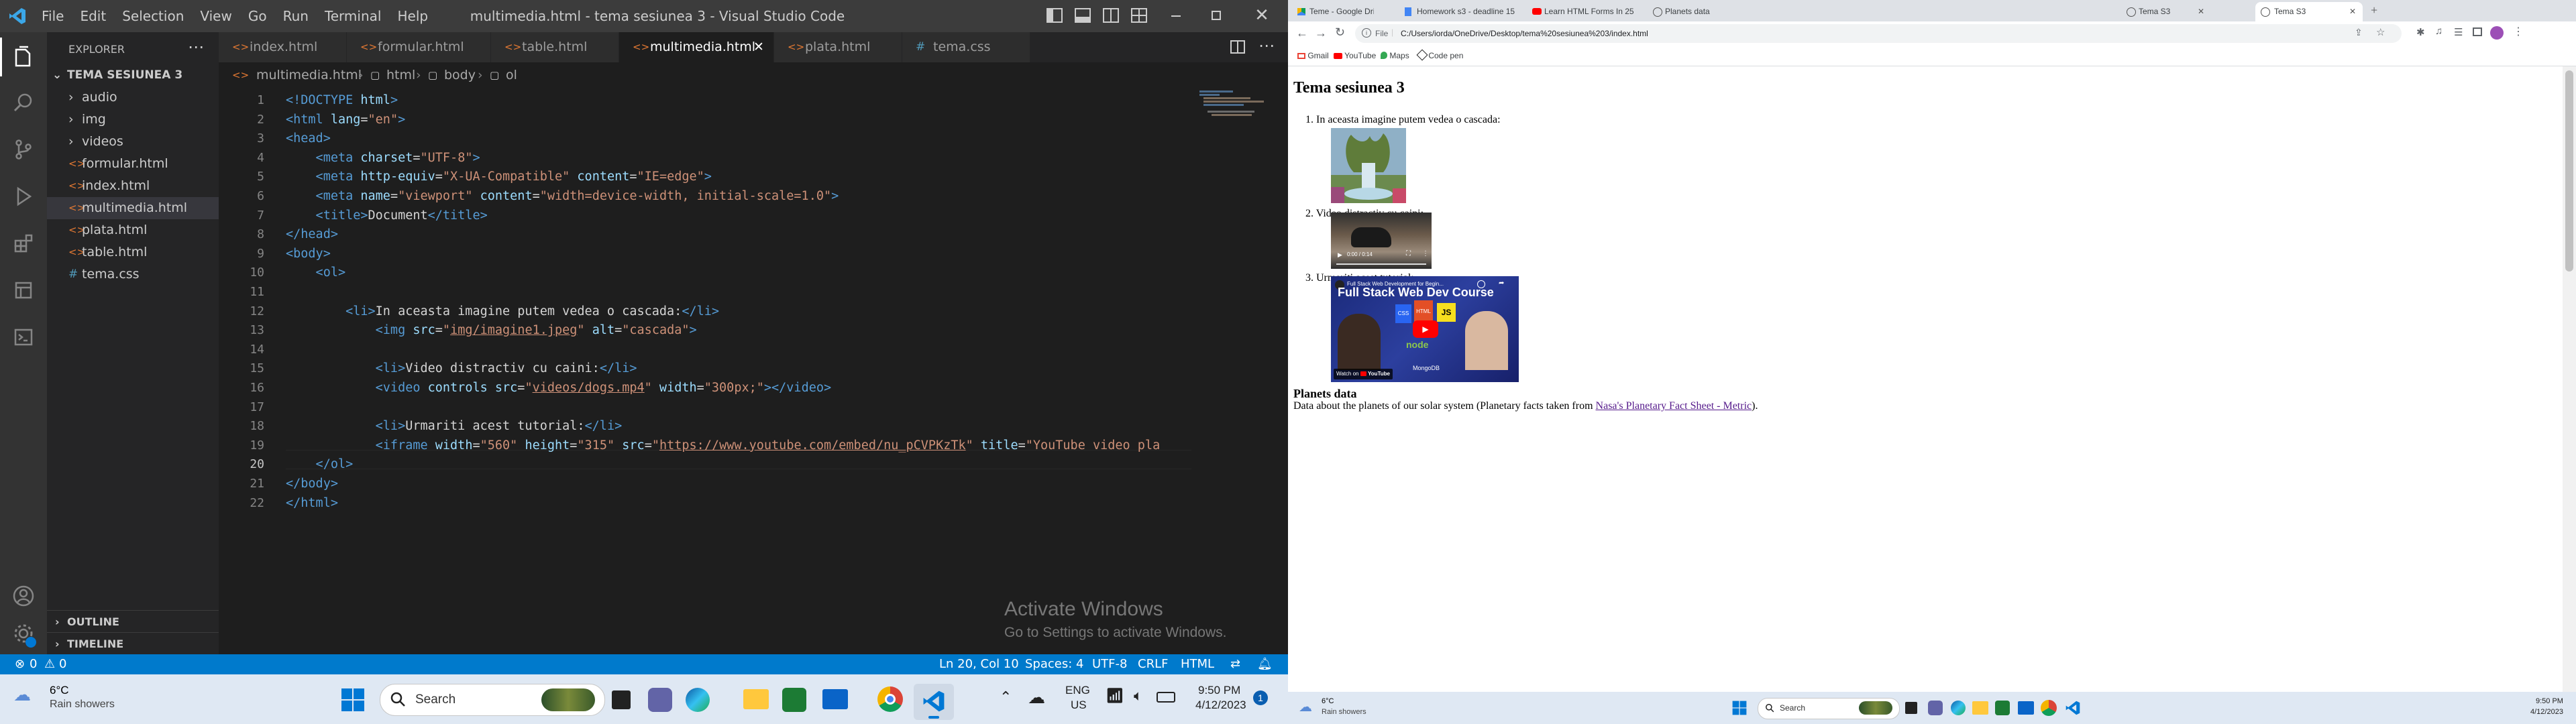  Describe the element at coordinates (1262, 15) in the screenshot. I see `close-window-icon: ✕` at that location.